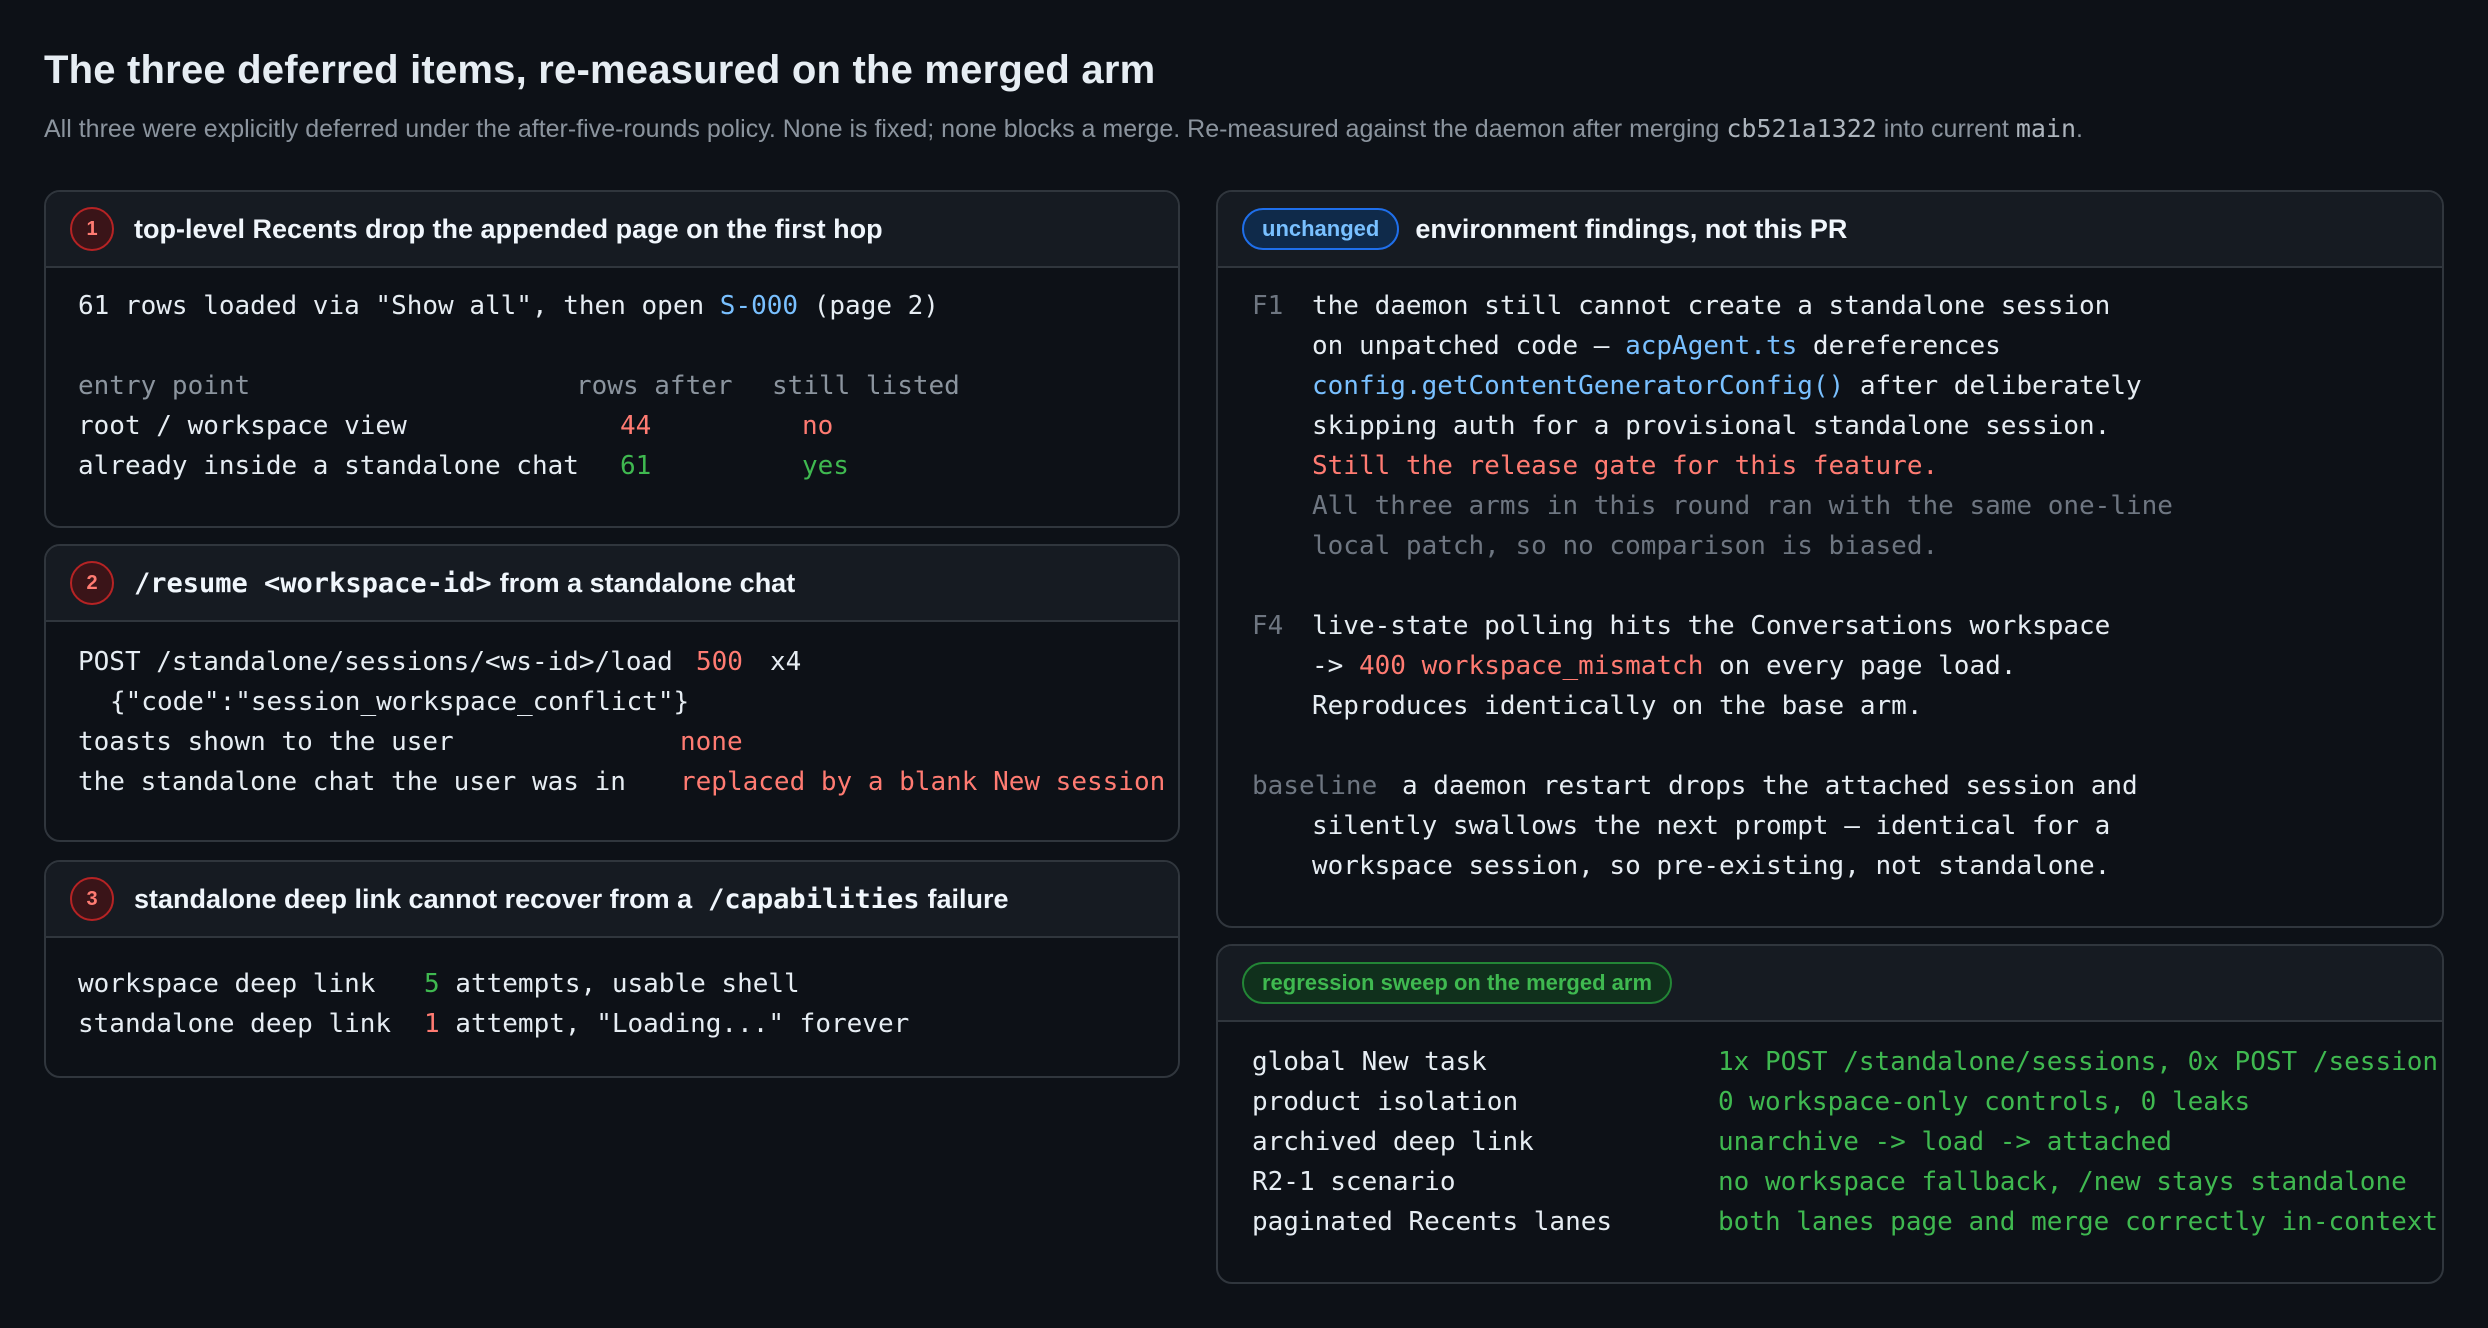 The width and height of the screenshot is (2488, 1328). Describe the element at coordinates (266, 742) in the screenshot. I see `toasts-label: toasts shown to the user` at that location.